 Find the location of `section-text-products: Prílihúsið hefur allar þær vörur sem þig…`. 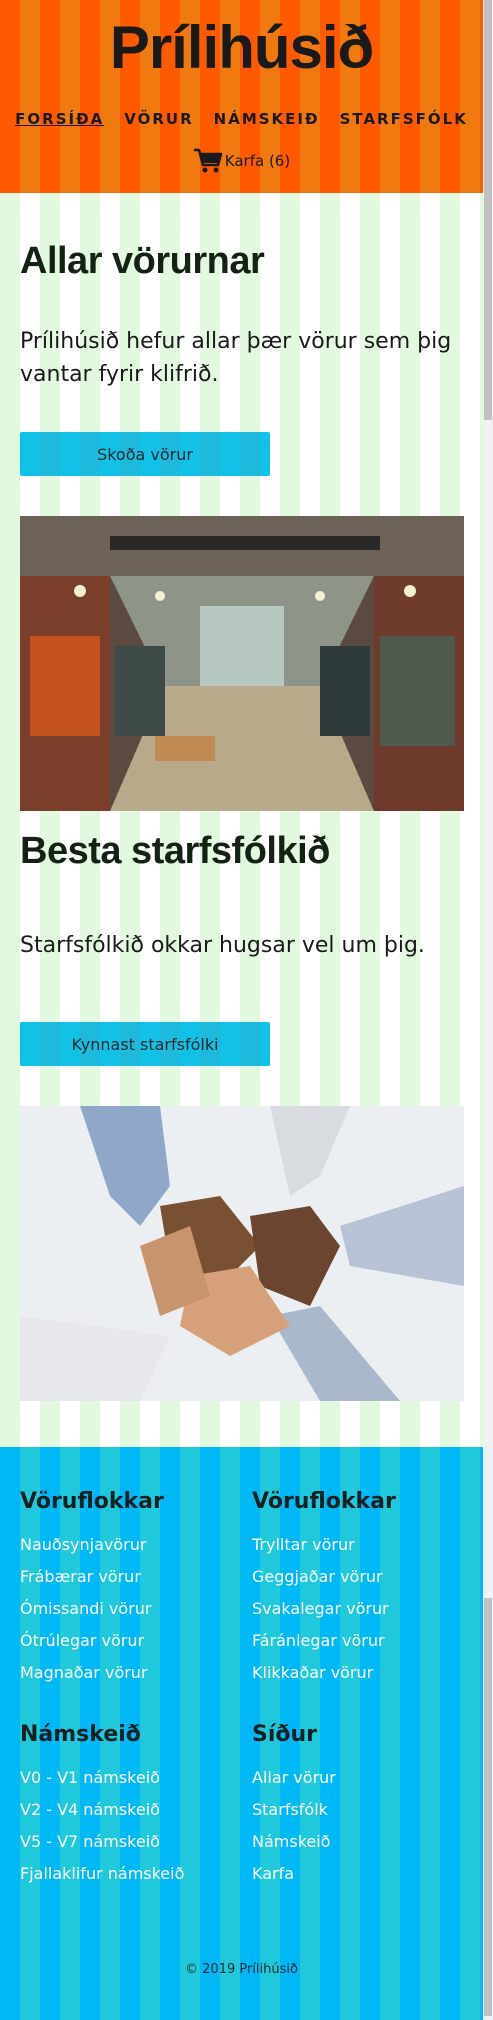

section-text-products: Prílihúsið hefur allar þær vörur sem þig… is located at coordinates (236, 358).